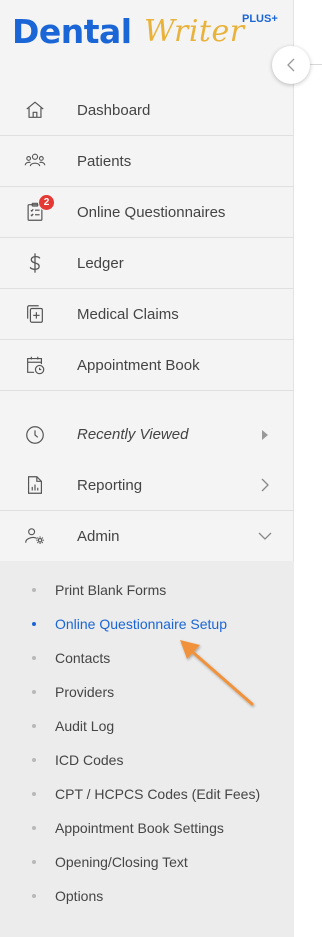  I want to click on menu-item-dashboard: Dashboard, so click(147, 110).